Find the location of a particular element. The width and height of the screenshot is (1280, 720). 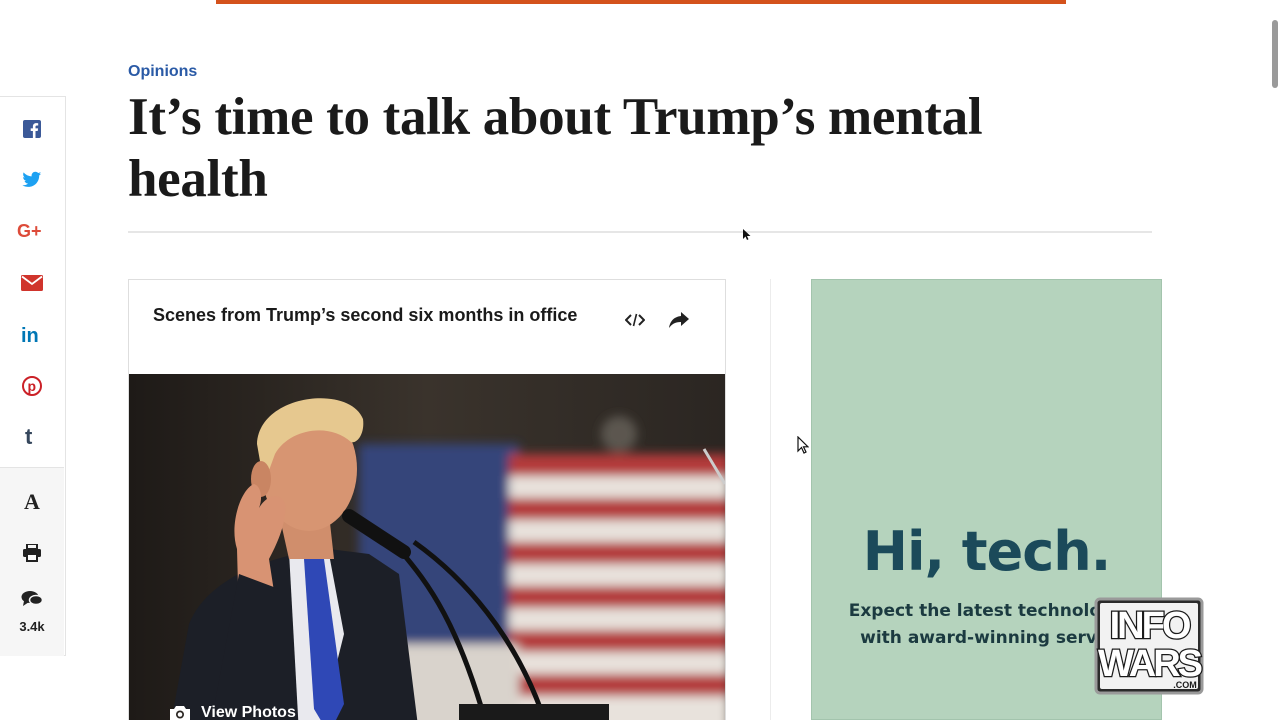

share-rail: G+ in p t A 3.4k is located at coordinates (33, 376).